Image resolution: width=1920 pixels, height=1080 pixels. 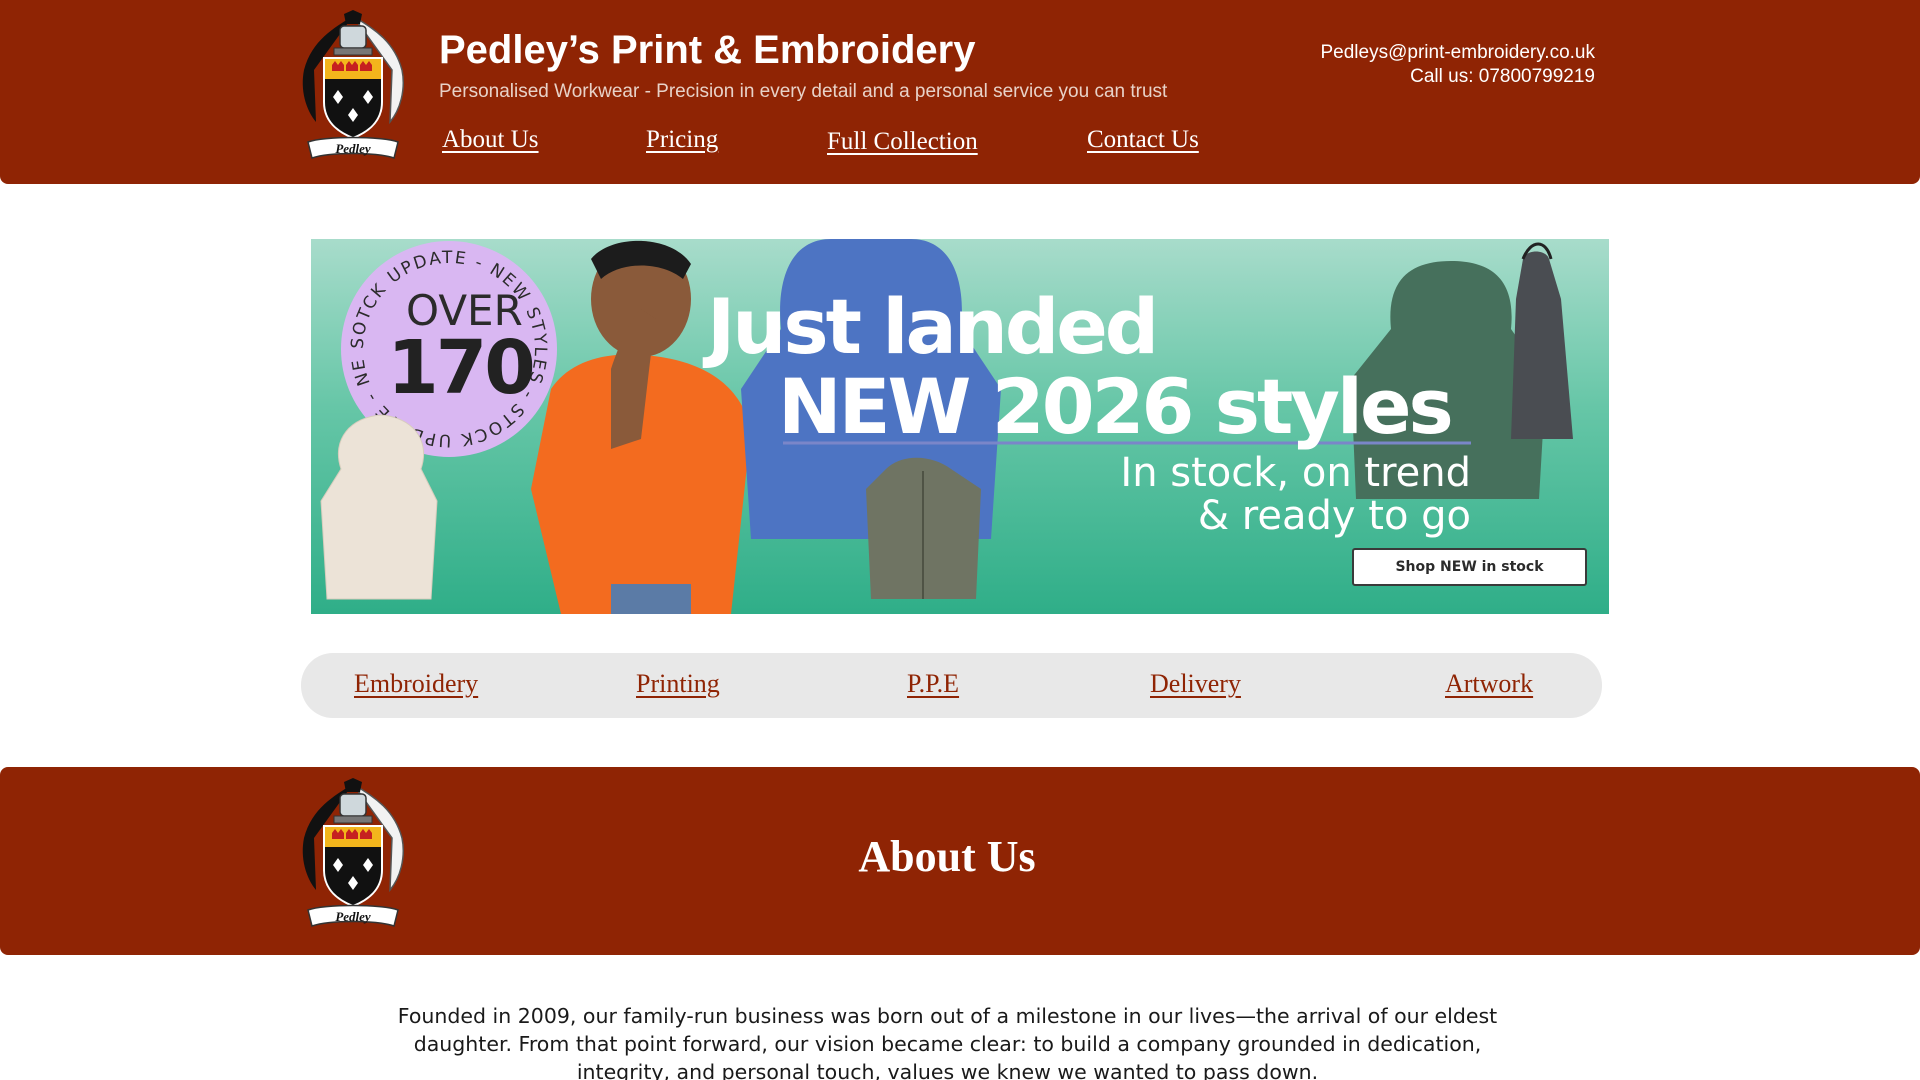 What do you see at coordinates (461, 368) in the screenshot?
I see `badge-number: 170` at bounding box center [461, 368].